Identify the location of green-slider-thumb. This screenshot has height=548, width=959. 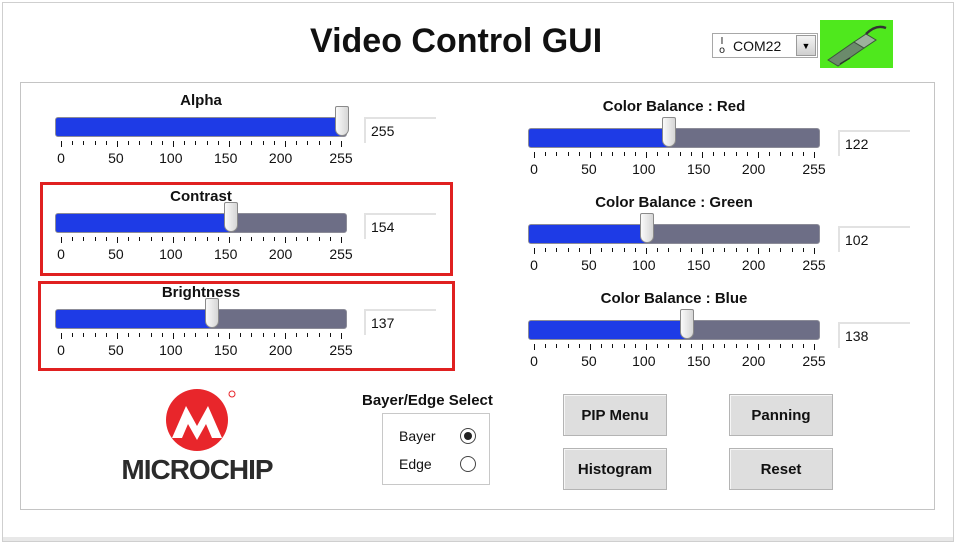
(647, 228).